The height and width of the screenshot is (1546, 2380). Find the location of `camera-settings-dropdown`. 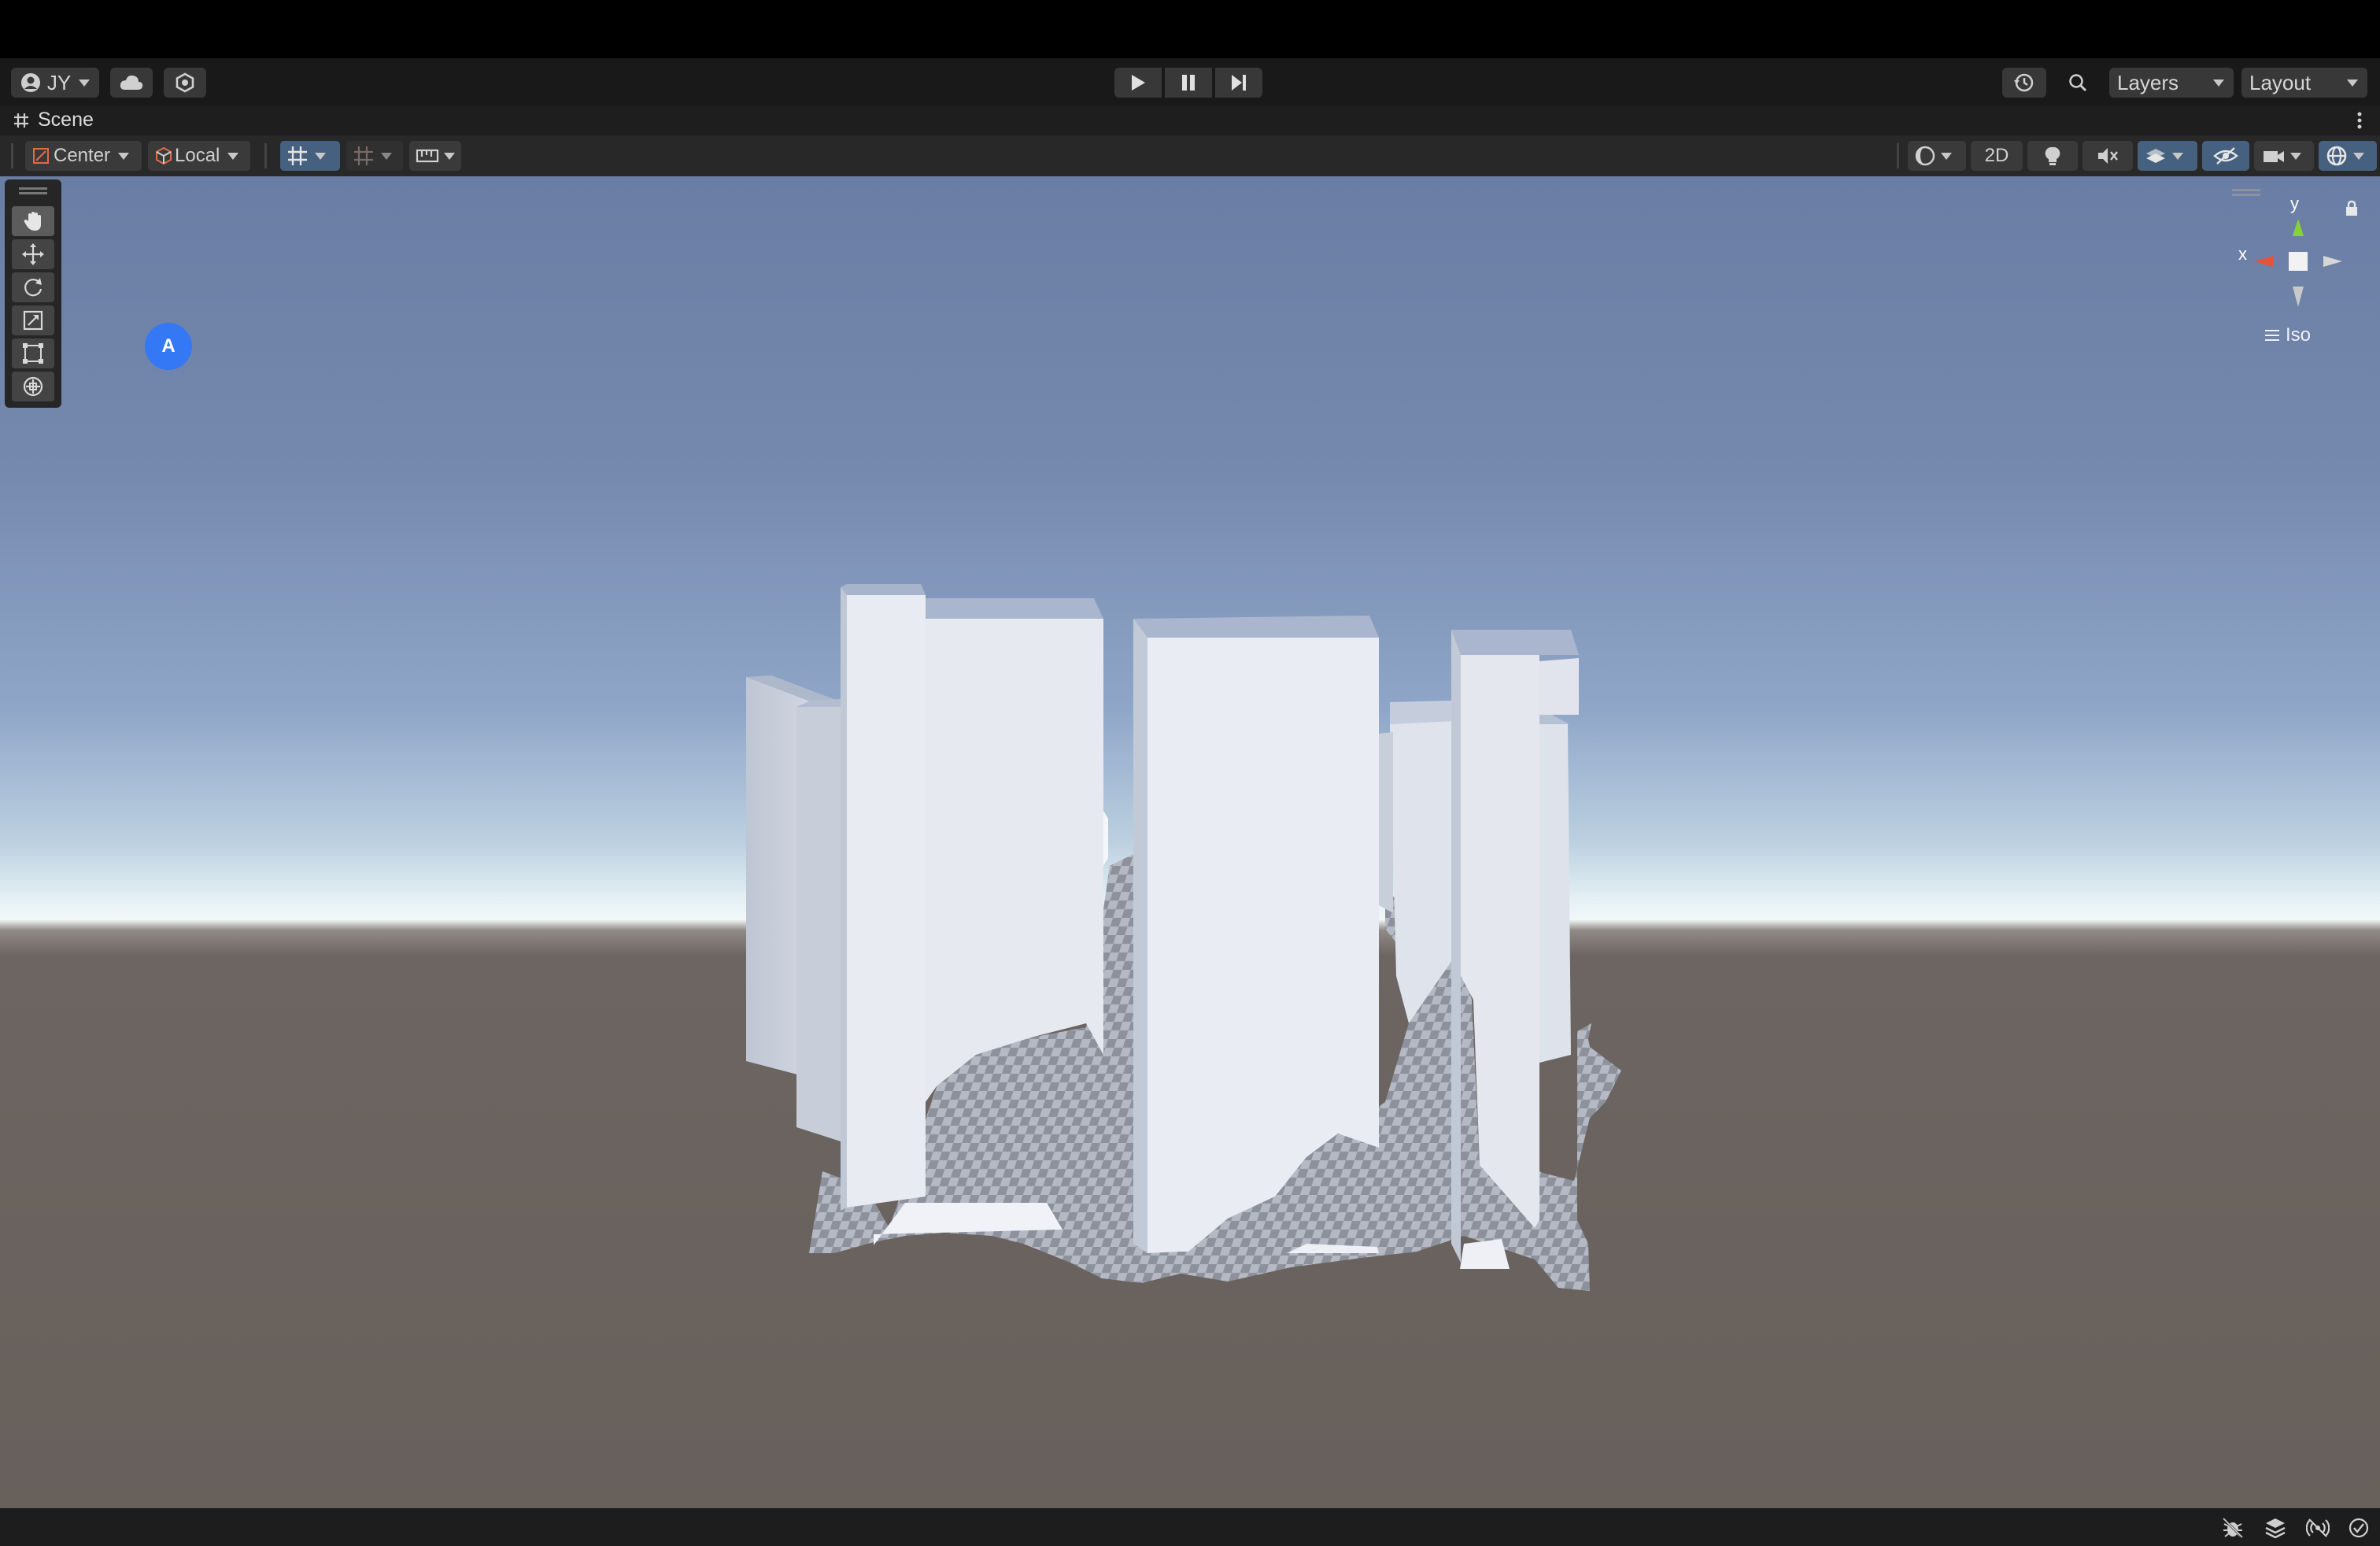

camera-settings-dropdown is located at coordinates (2284, 156).